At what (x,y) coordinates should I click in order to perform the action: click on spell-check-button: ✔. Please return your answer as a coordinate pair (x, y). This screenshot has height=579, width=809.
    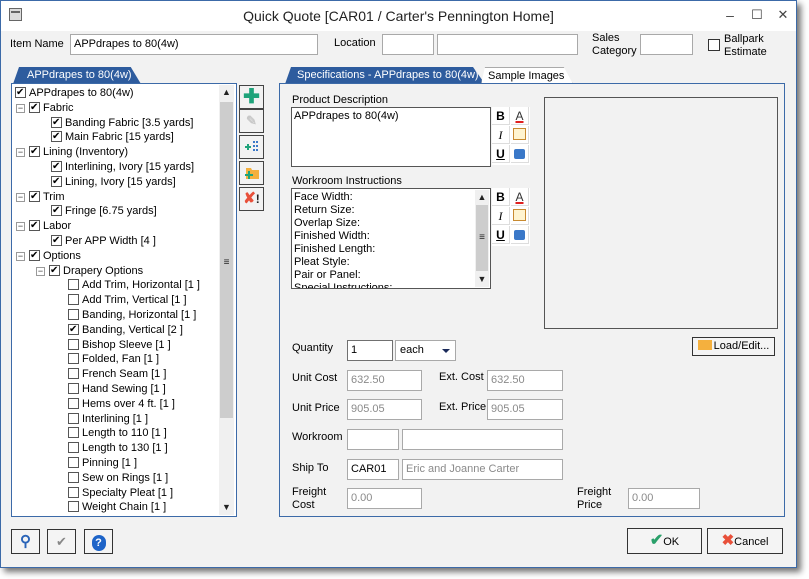
    Looking at the image, I should click on (61, 541).